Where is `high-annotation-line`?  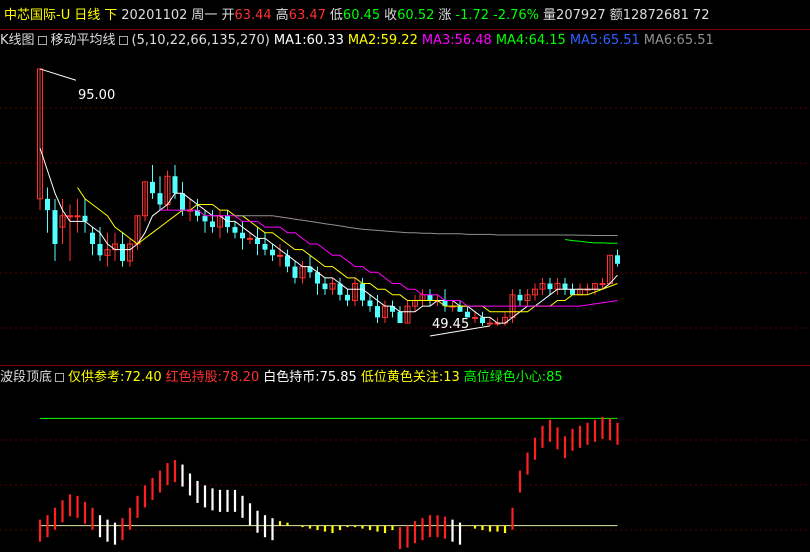 high-annotation-line is located at coordinates (58, 74).